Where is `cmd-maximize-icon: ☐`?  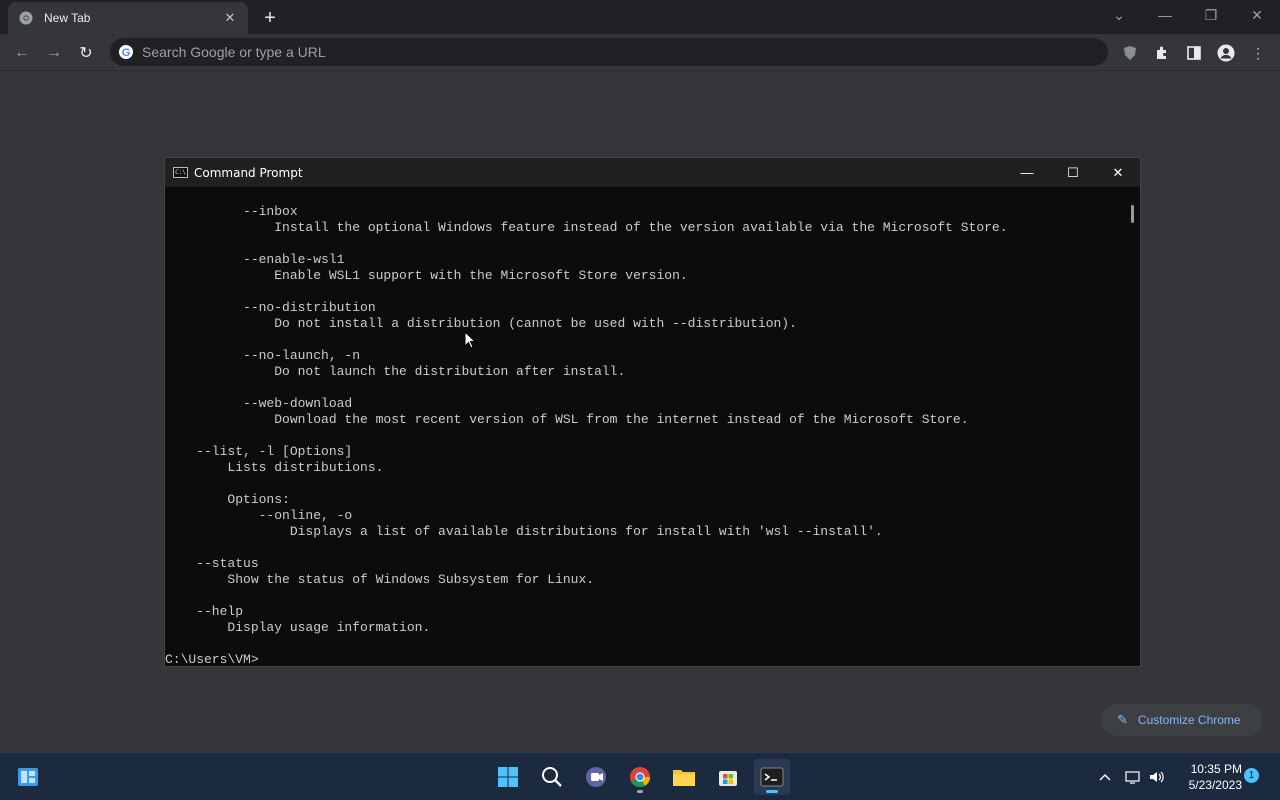
cmd-maximize-icon: ☐ is located at coordinates (1073, 172).